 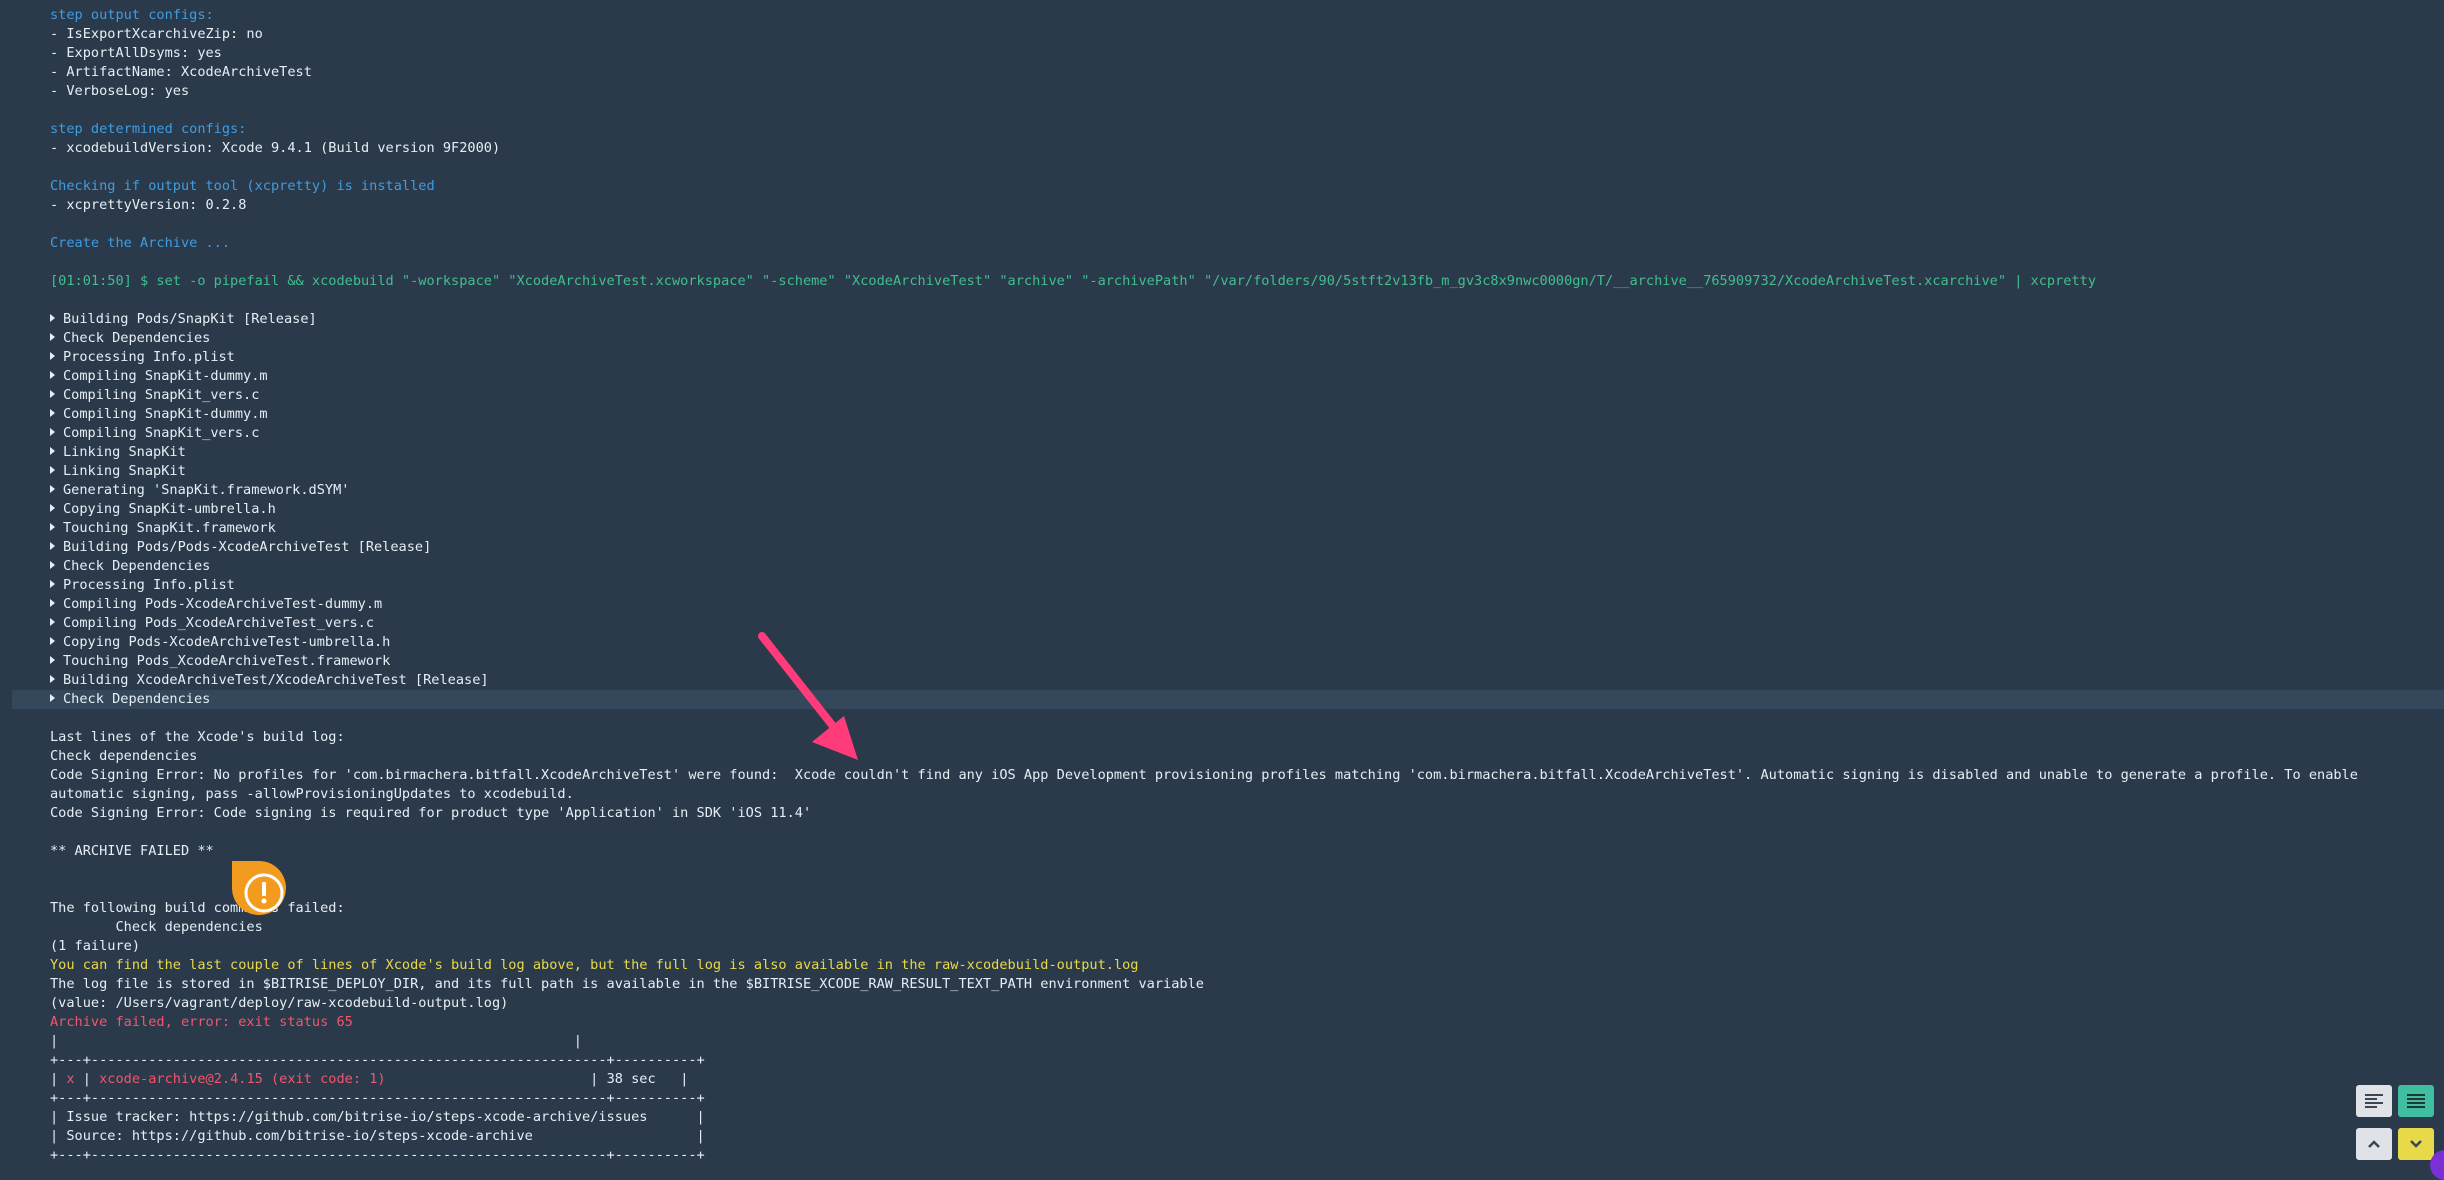 I want to click on row-pad: |, so click(x=496, y=1079).